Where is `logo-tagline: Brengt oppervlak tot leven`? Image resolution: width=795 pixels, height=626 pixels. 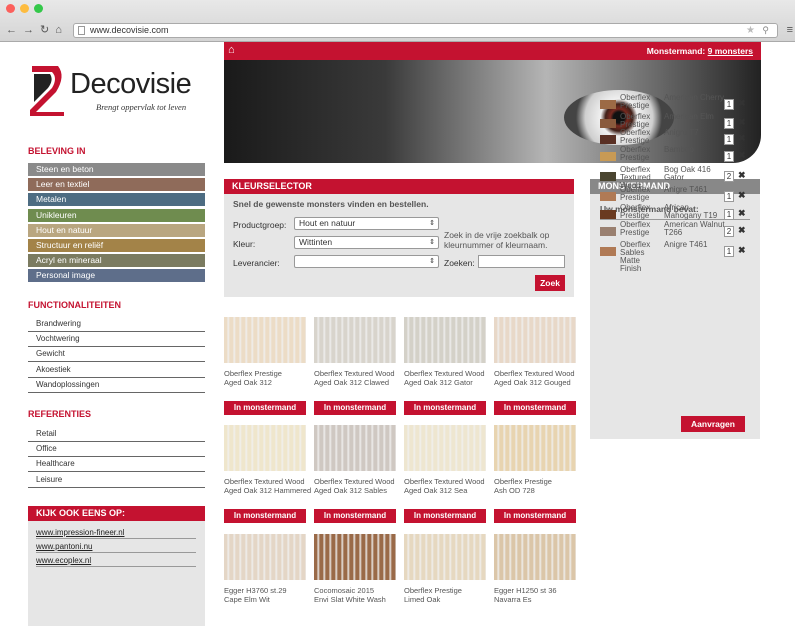 logo-tagline: Brengt oppervlak tot leven is located at coordinates (141, 107).